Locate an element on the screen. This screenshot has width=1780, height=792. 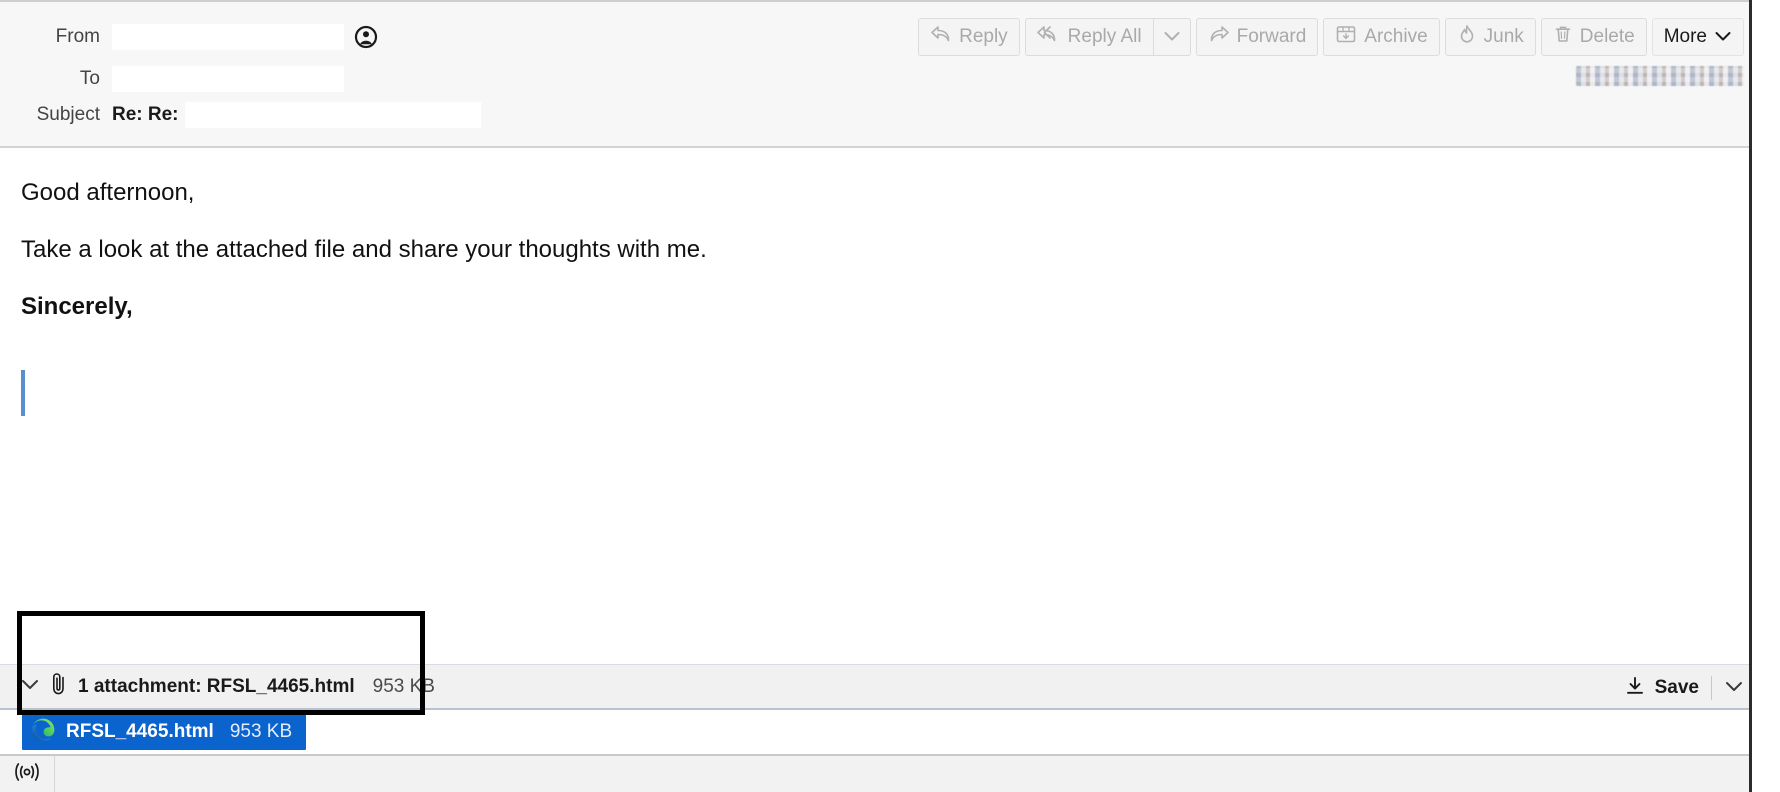
attachment-list-item: RFSL_4465.html 953 KB is located at coordinates (164, 732).